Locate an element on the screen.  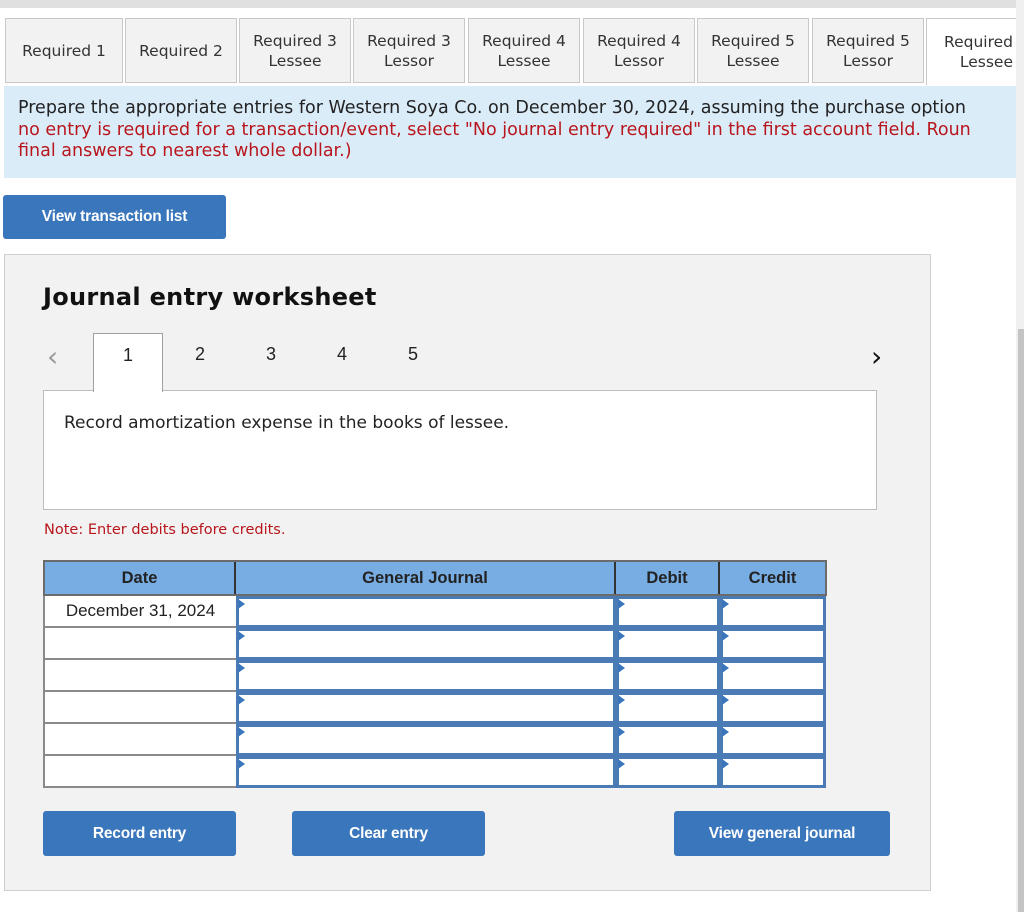
tab-required-lessee-active: Required Lessee is located at coordinates (971, 51).